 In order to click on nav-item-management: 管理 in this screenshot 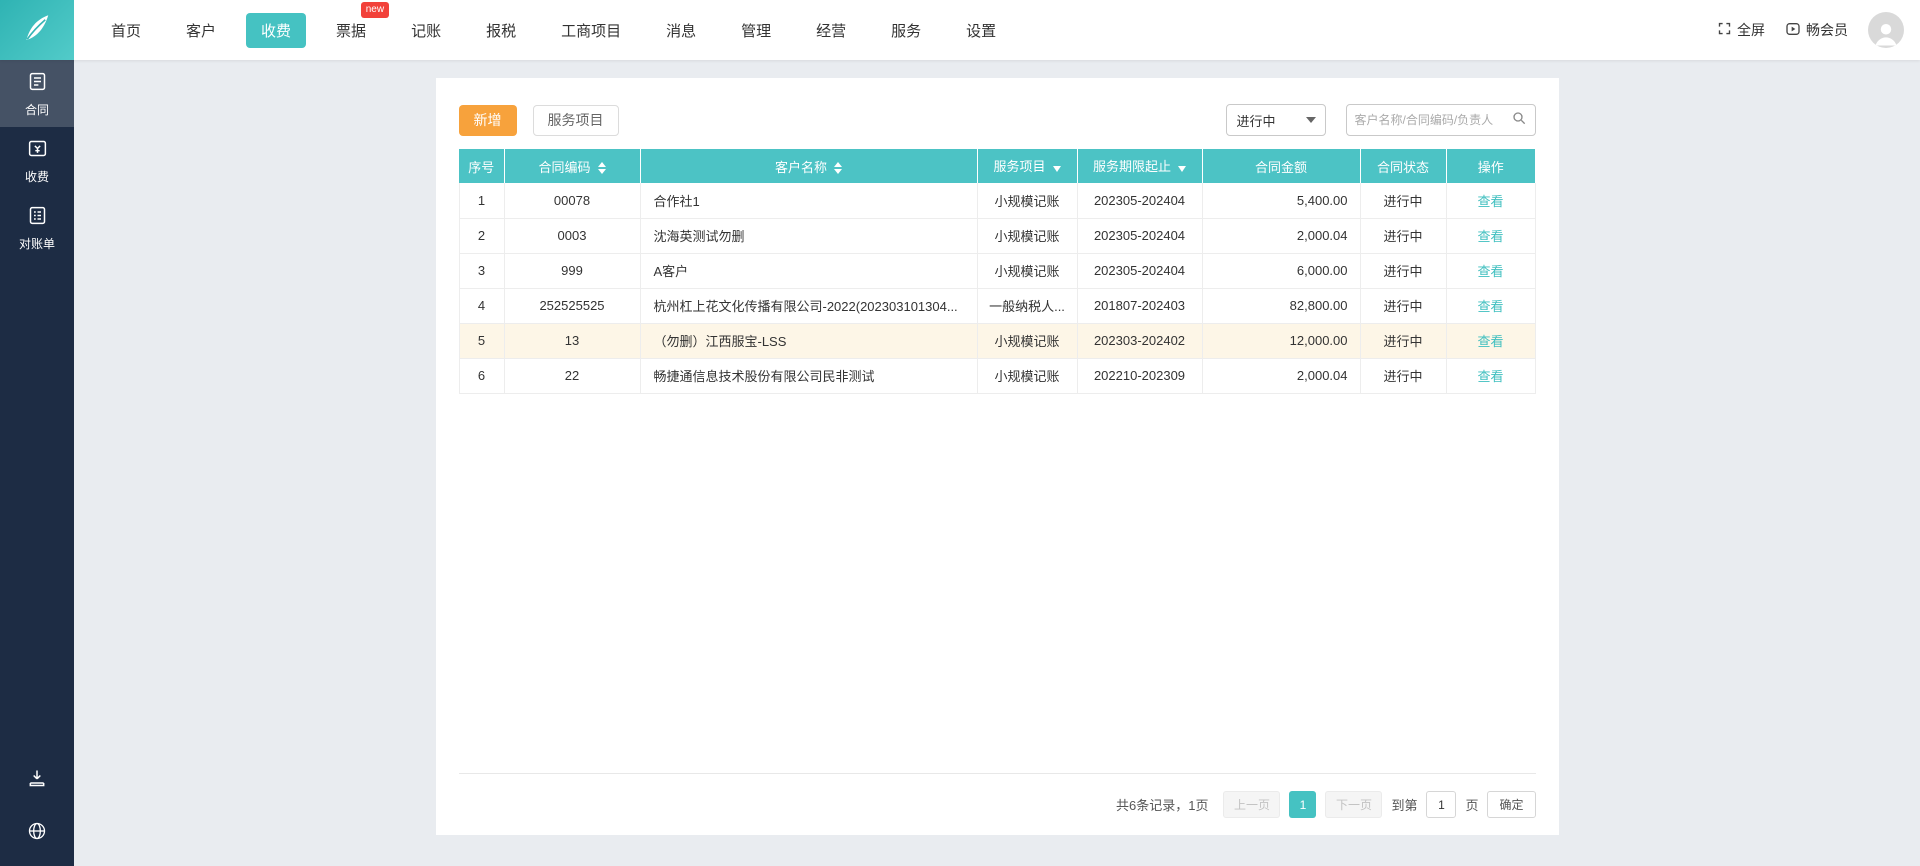, I will do `click(756, 30)`.